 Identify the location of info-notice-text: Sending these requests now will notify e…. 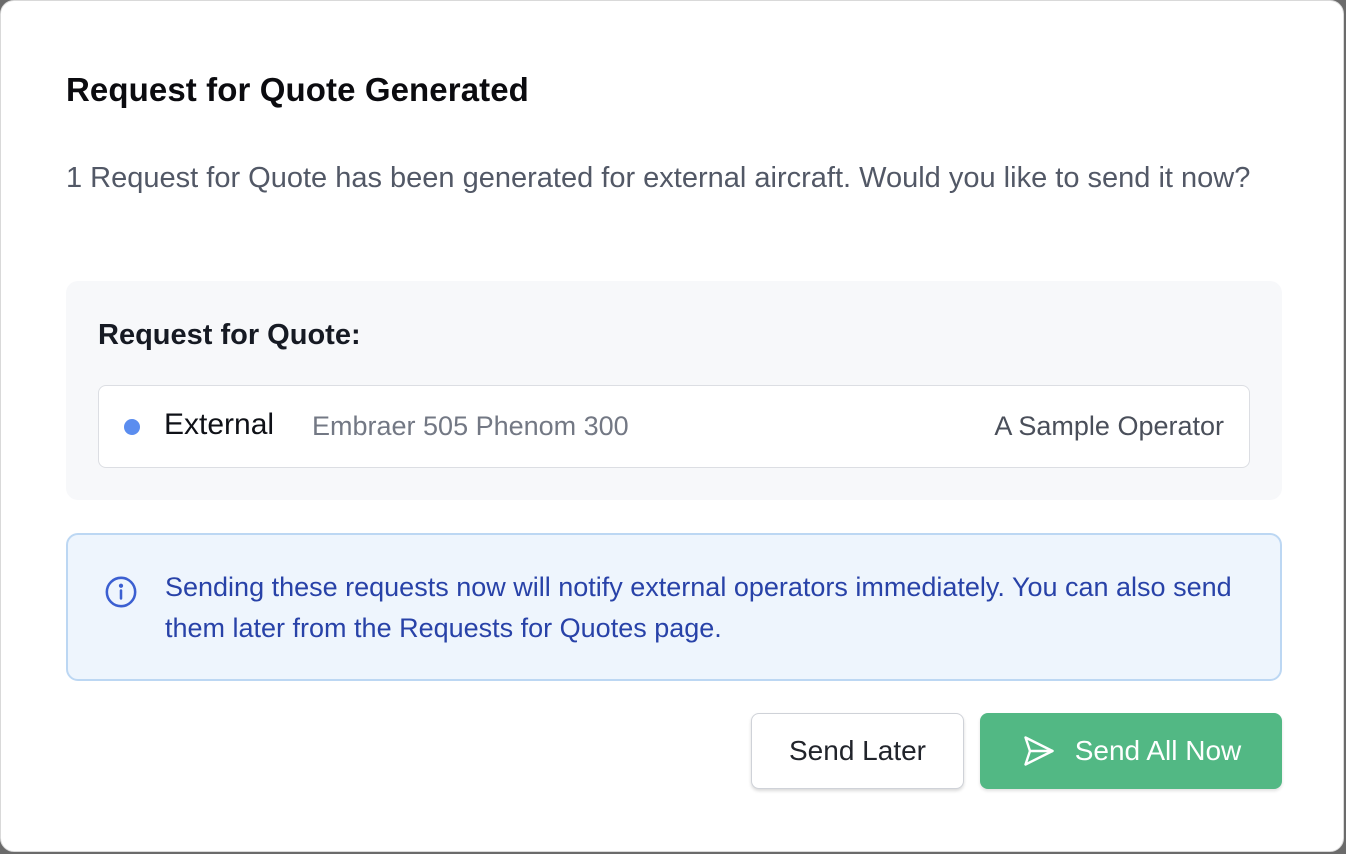
(698, 607).